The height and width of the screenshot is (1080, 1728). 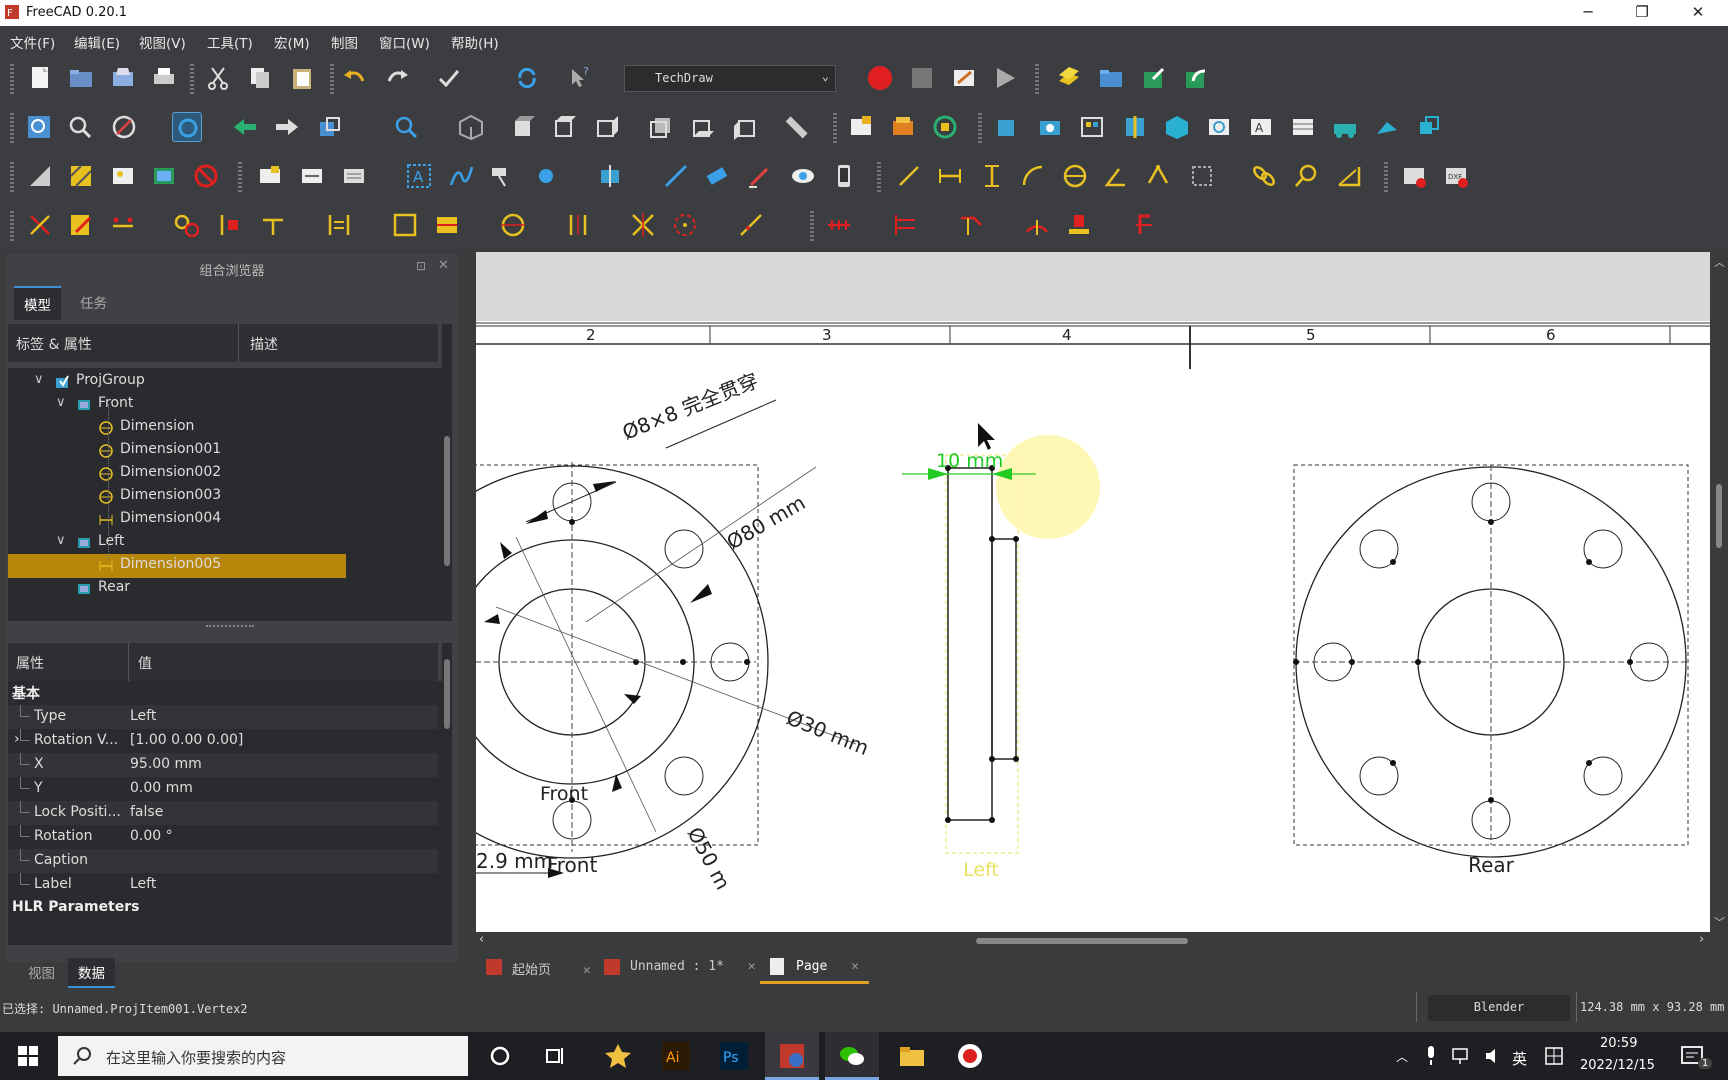 I want to click on link-view-icon, so click(x=330, y=127).